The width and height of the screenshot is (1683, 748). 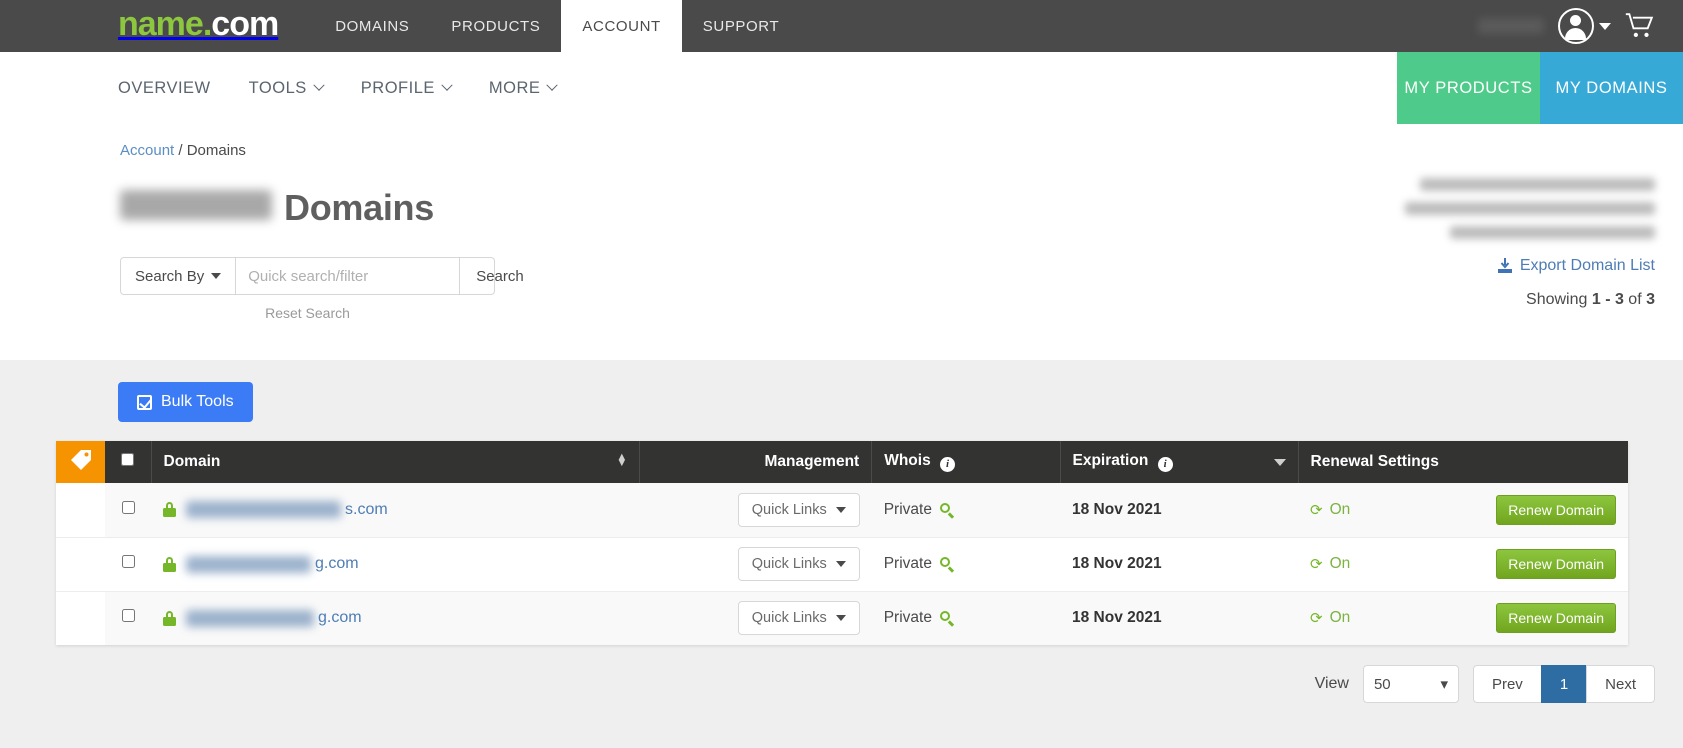 I want to click on reset-search-link: Reset Search, so click(x=307, y=313).